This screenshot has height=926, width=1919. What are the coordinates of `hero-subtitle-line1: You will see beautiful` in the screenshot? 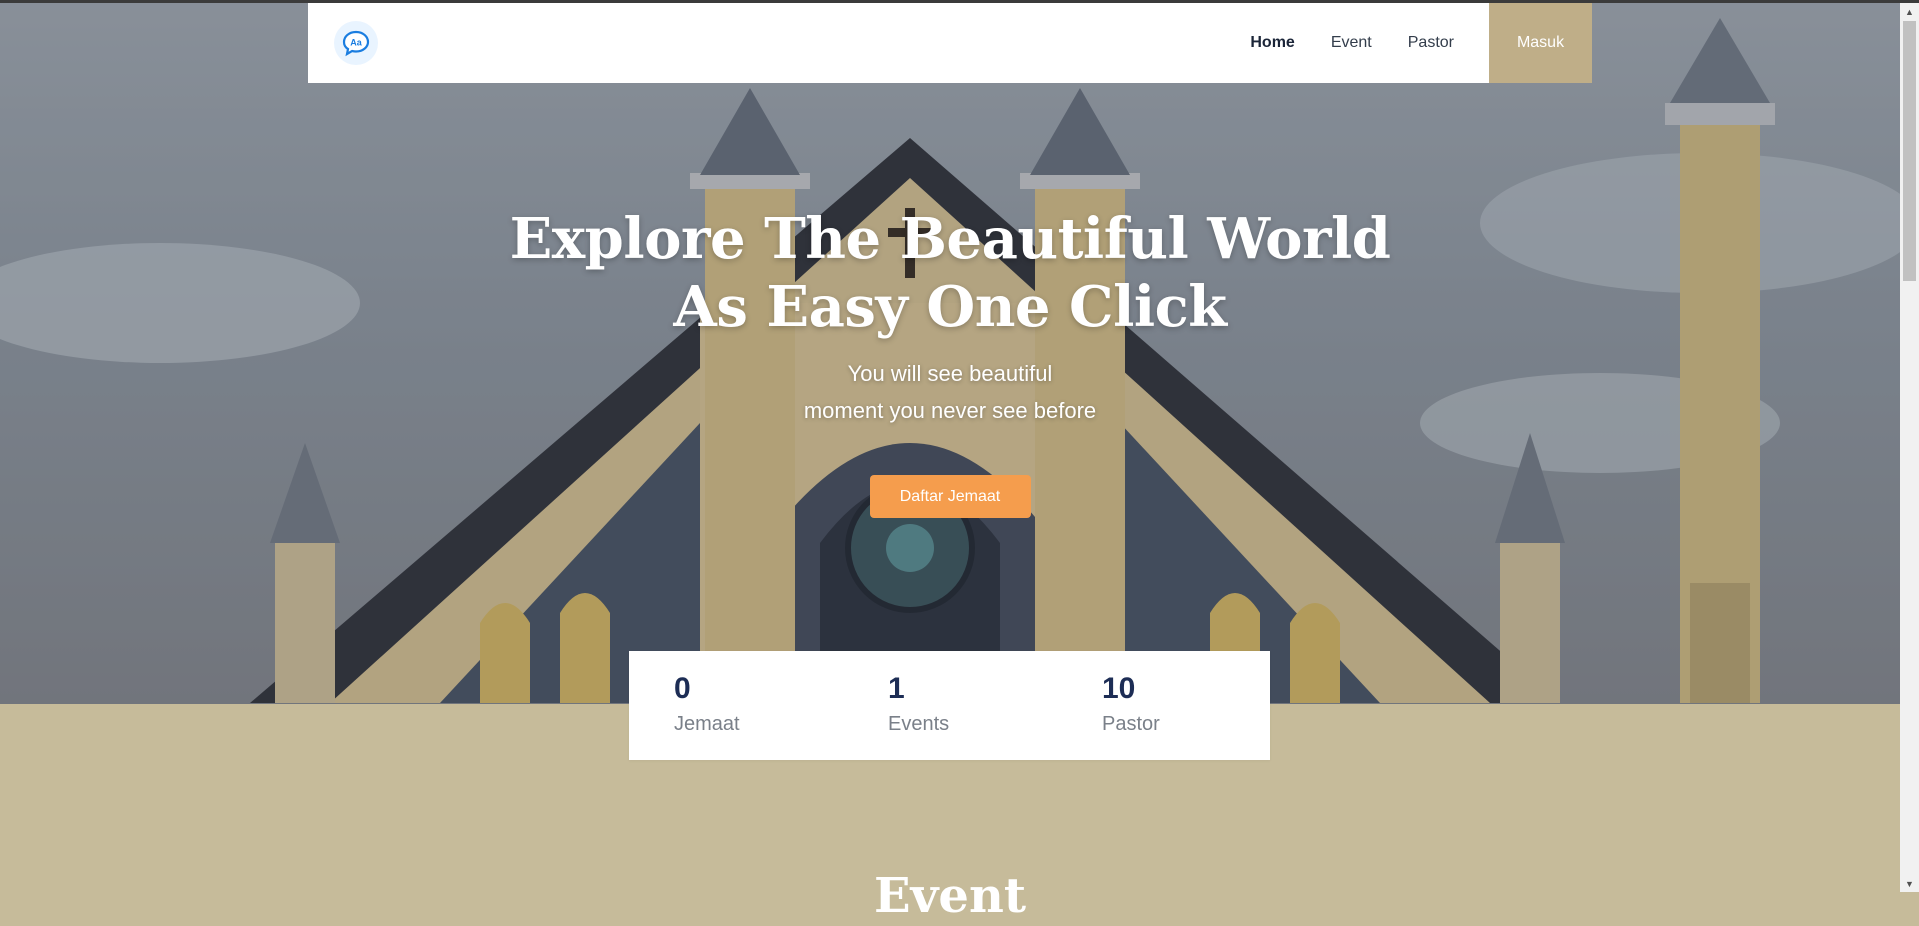 It's located at (950, 373).